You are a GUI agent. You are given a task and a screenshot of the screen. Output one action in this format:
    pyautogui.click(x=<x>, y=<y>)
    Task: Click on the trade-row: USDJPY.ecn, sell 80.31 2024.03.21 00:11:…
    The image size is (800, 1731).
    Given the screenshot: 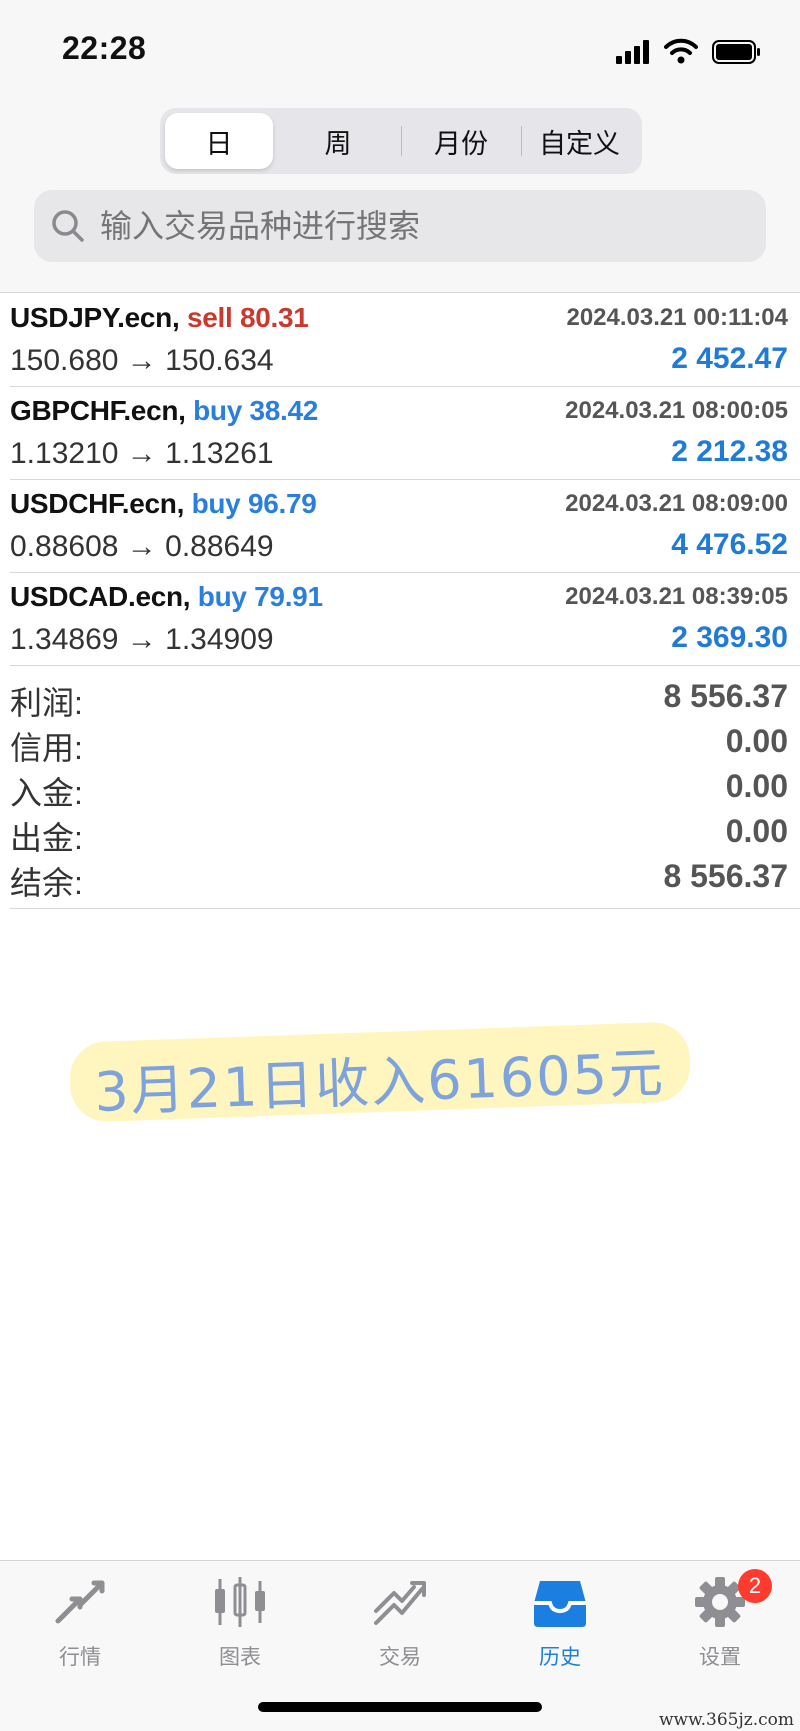 What is the action you would take?
    pyautogui.click(x=405, y=340)
    